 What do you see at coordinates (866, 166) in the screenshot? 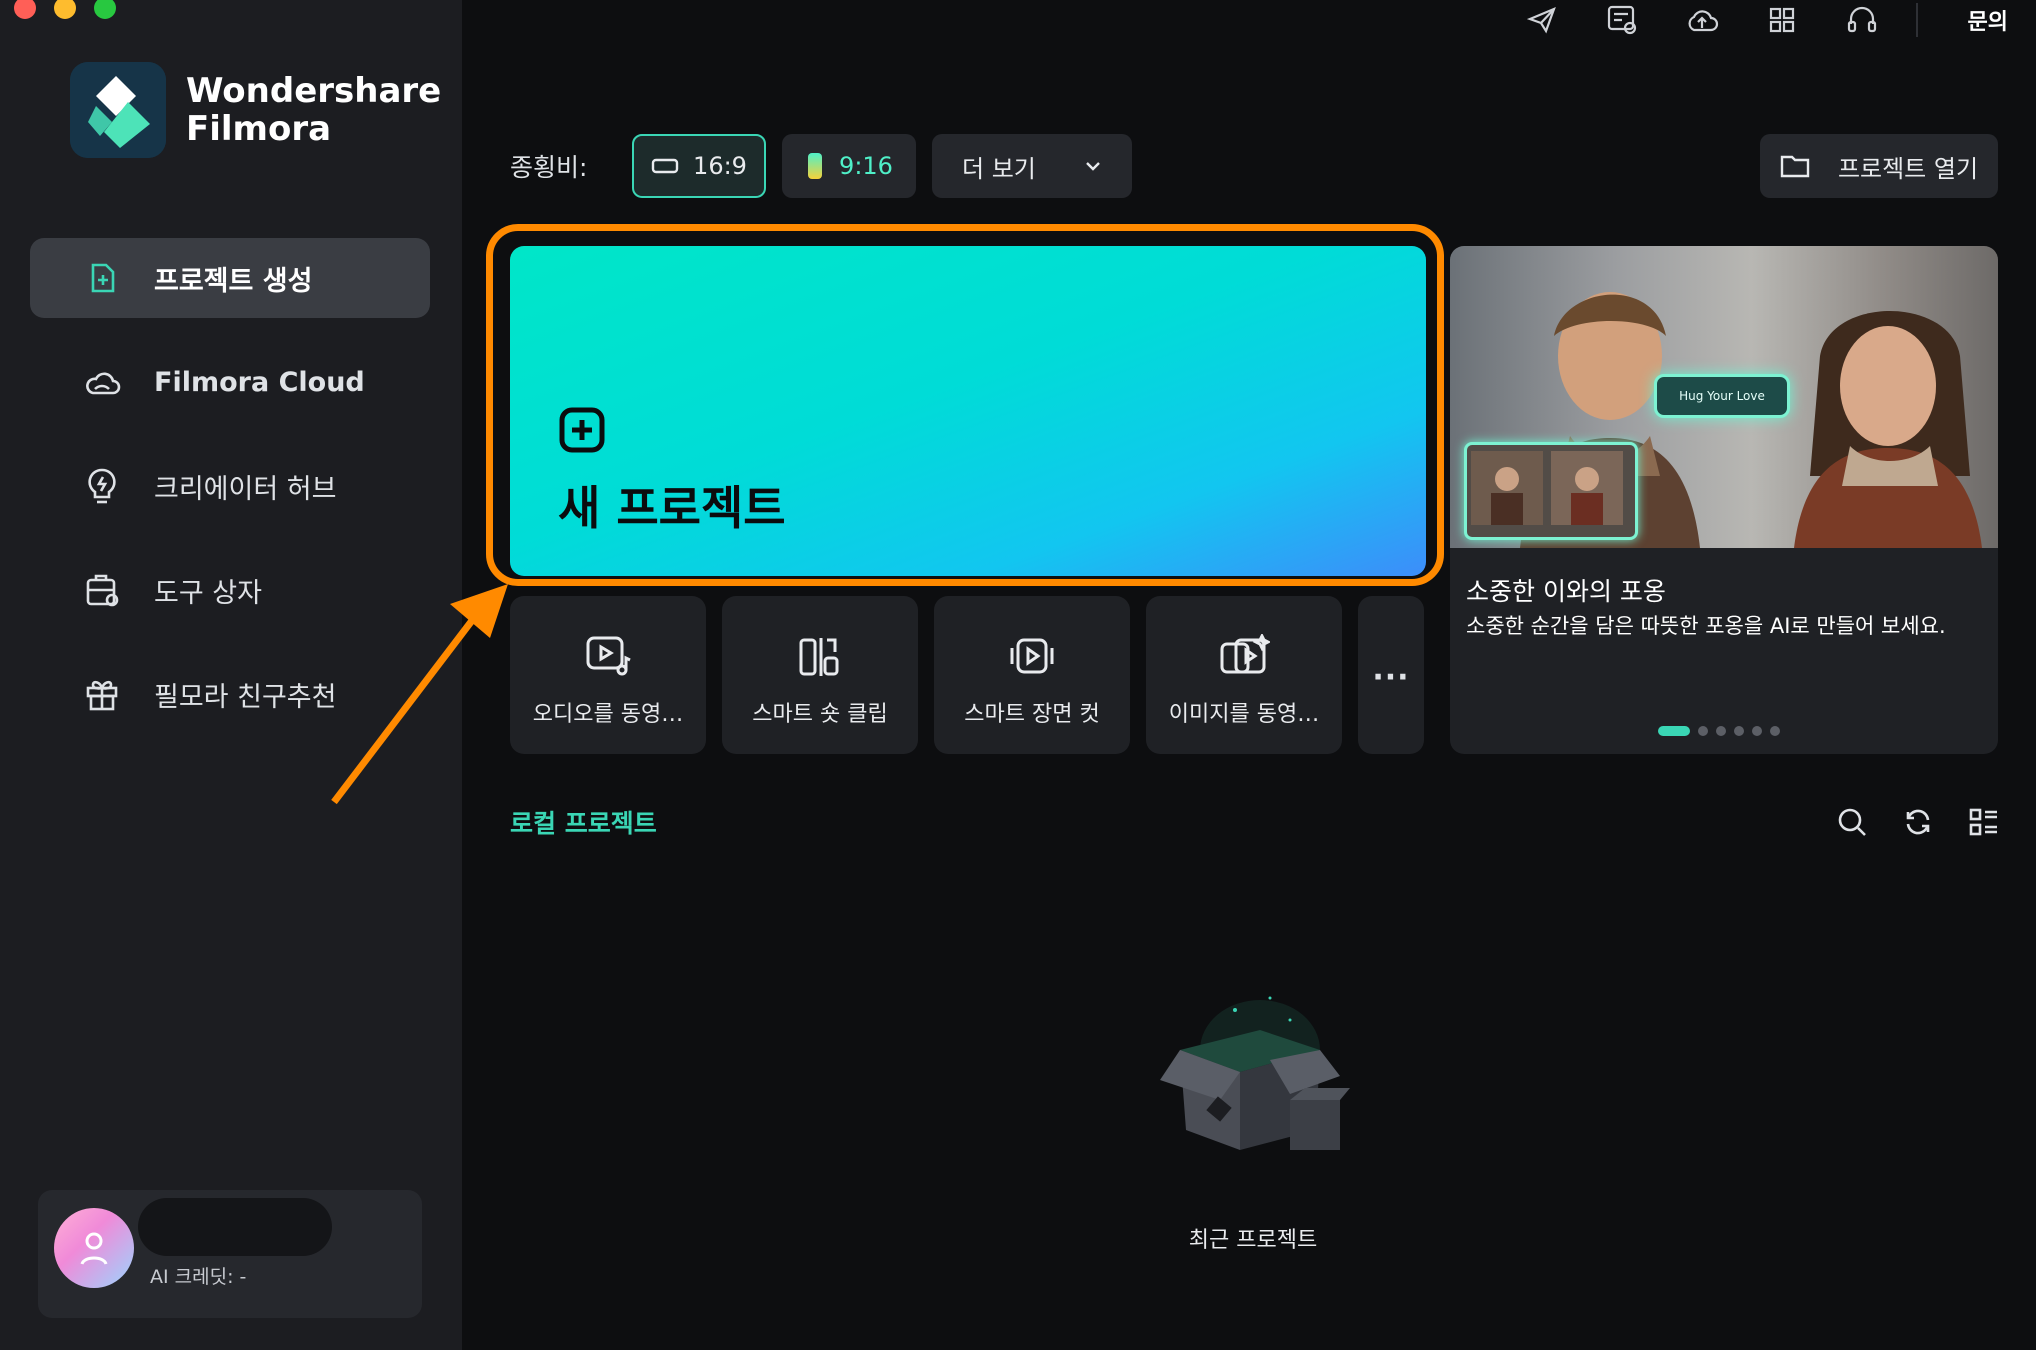
I see `aspect-9-16-label: 9:16` at bounding box center [866, 166].